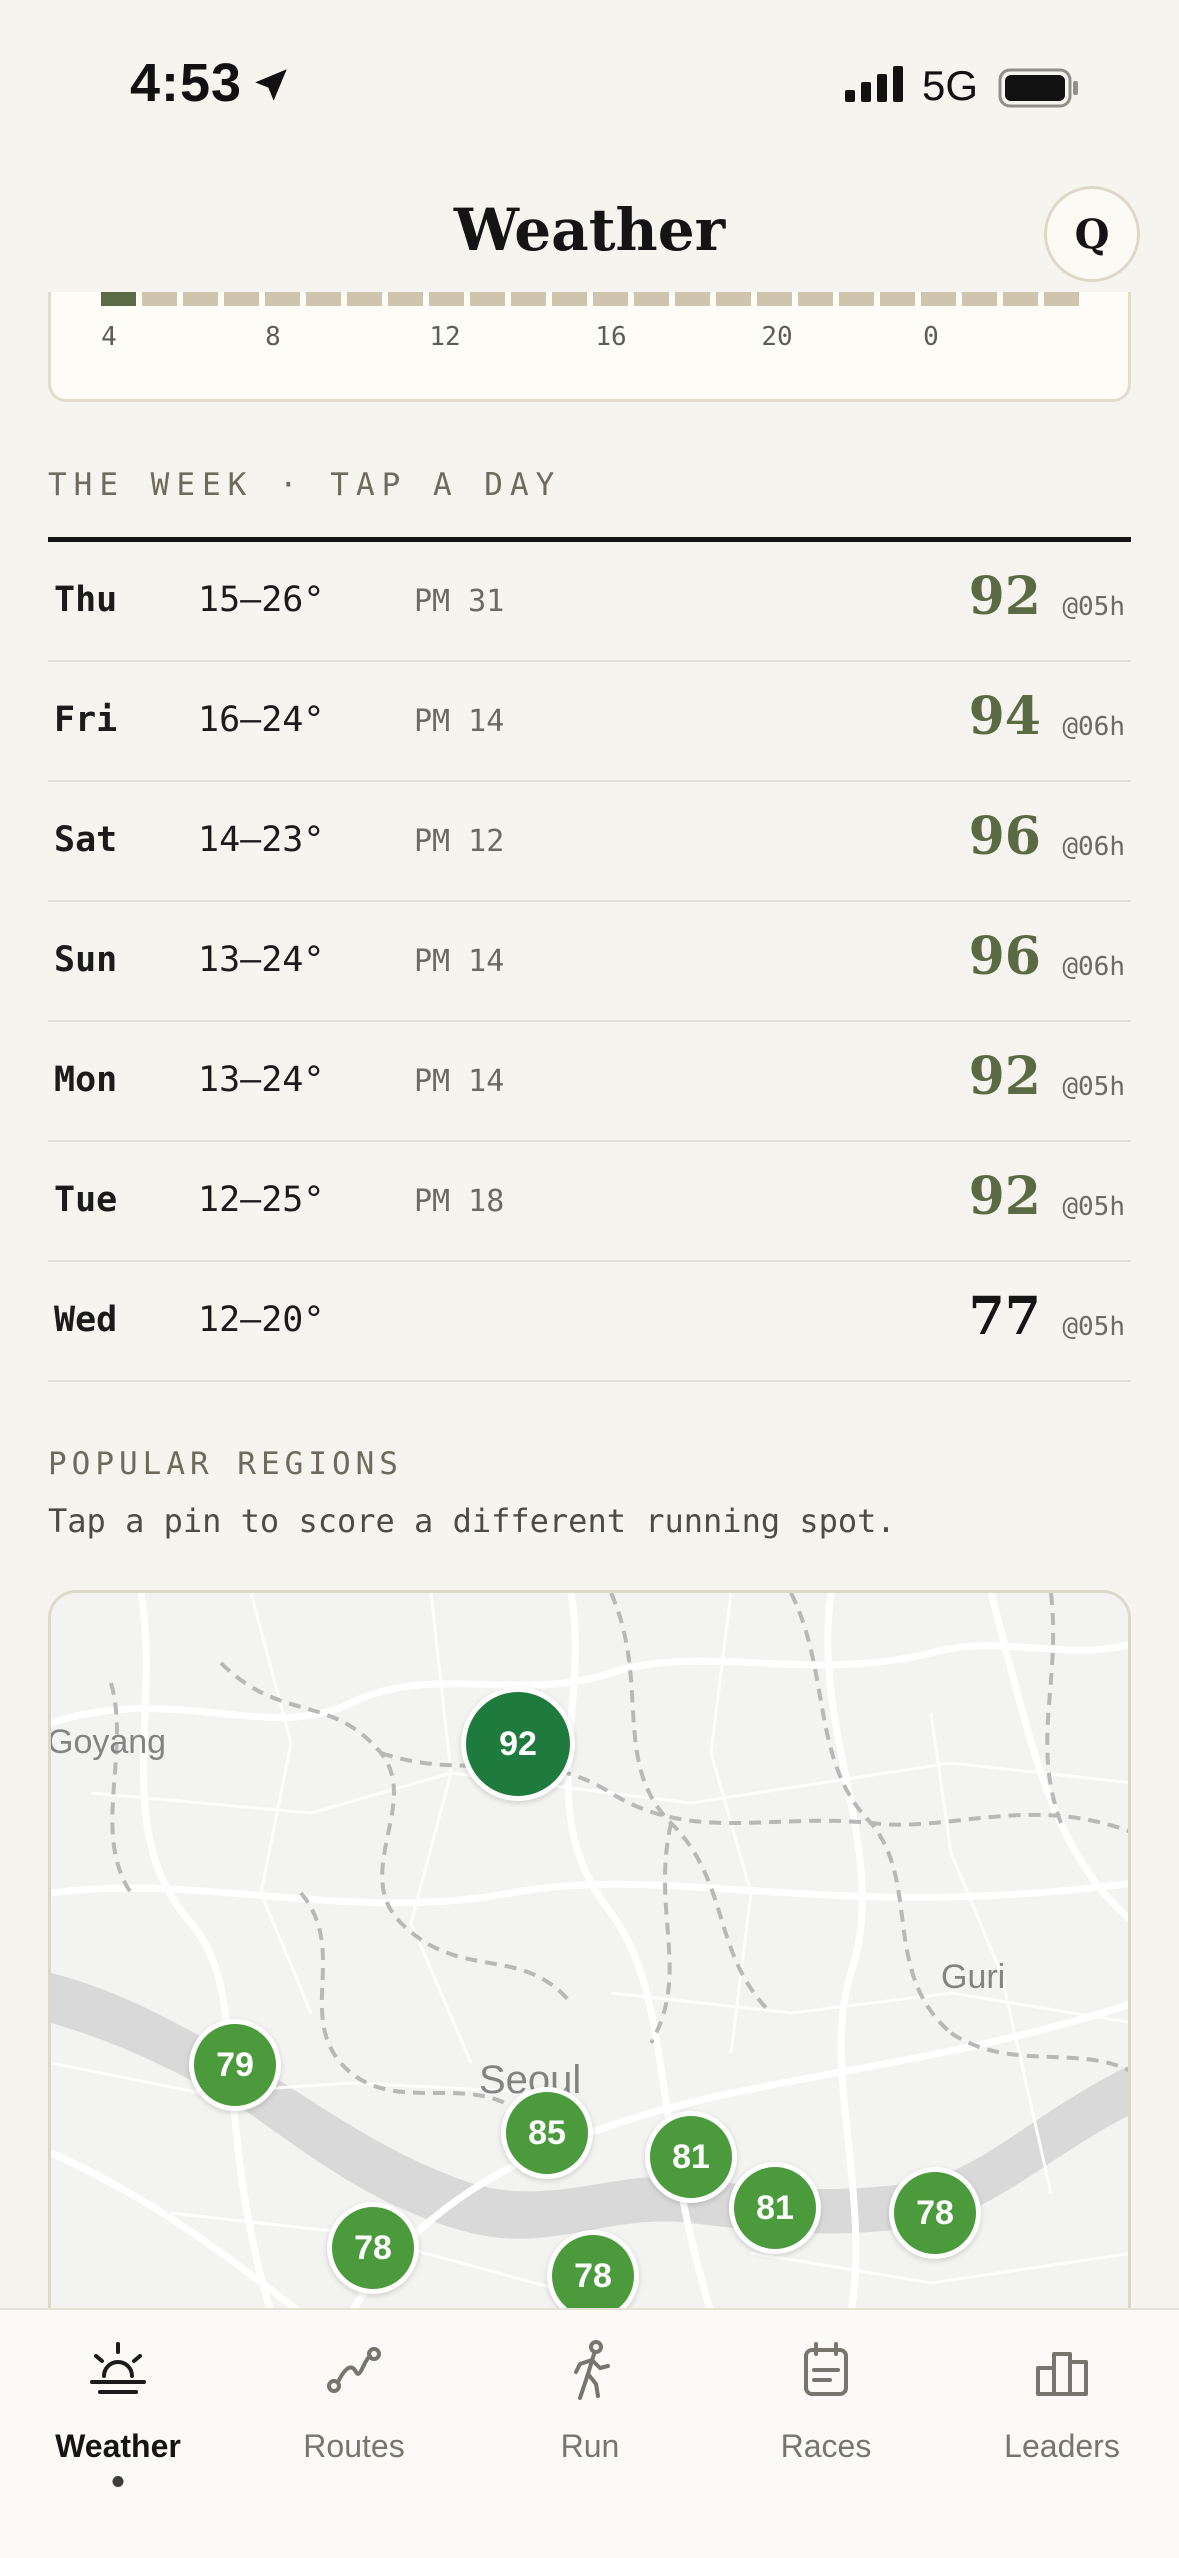 This screenshot has width=1179, height=2558. I want to click on profile-button: Q, so click(1092, 234).